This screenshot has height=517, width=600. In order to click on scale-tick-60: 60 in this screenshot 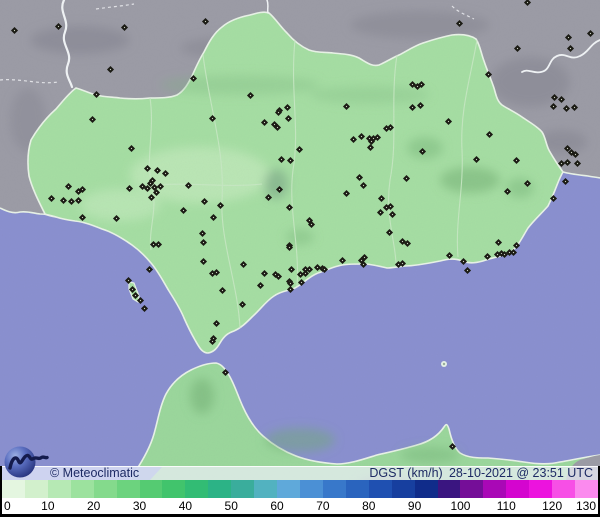, I will do `click(277, 506)`.